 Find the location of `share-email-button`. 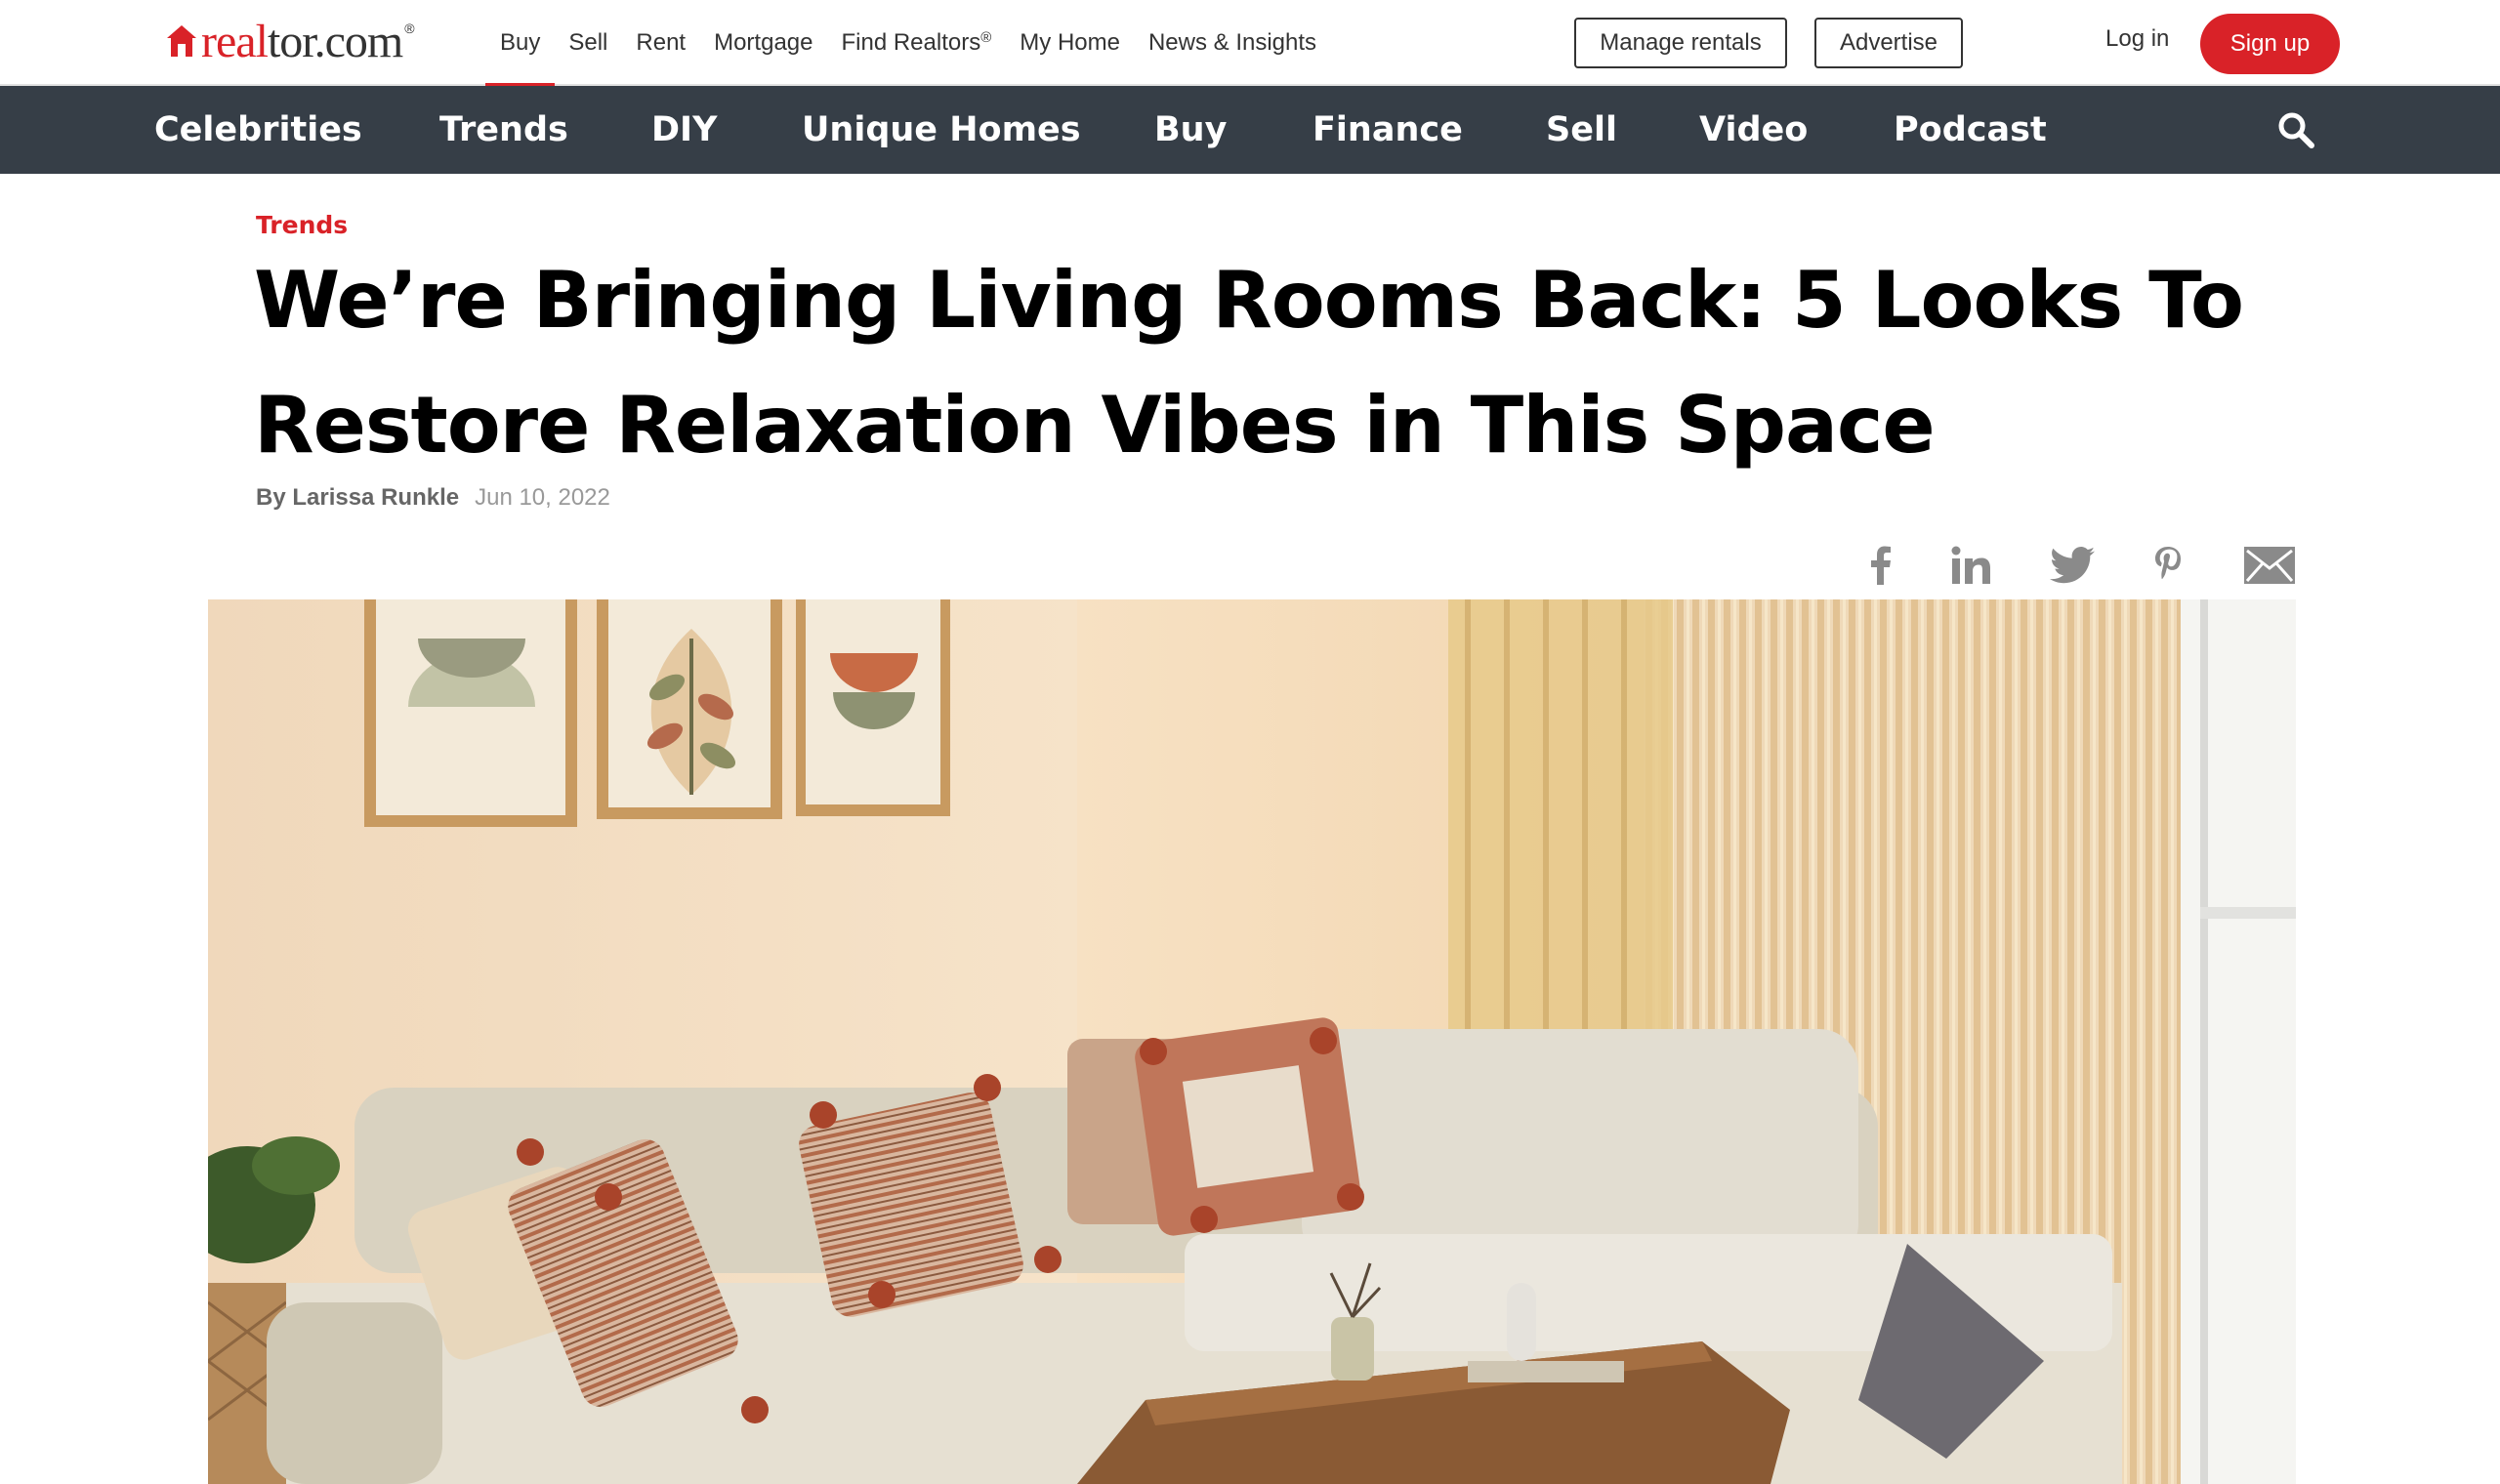

share-email-button is located at coordinates (2269, 566).